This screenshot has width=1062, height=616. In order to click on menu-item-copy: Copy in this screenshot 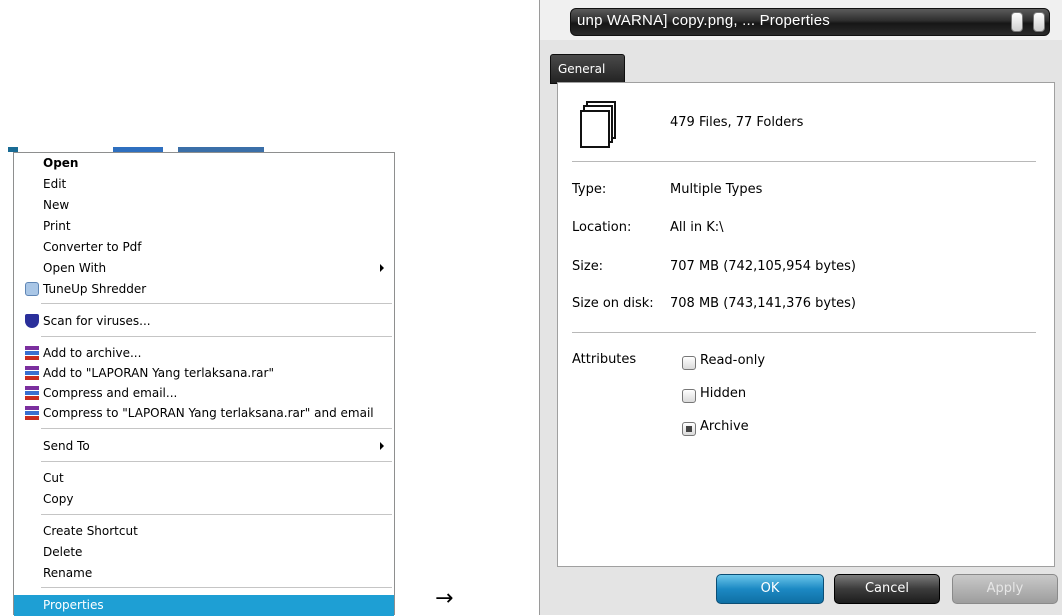, I will do `click(204, 499)`.